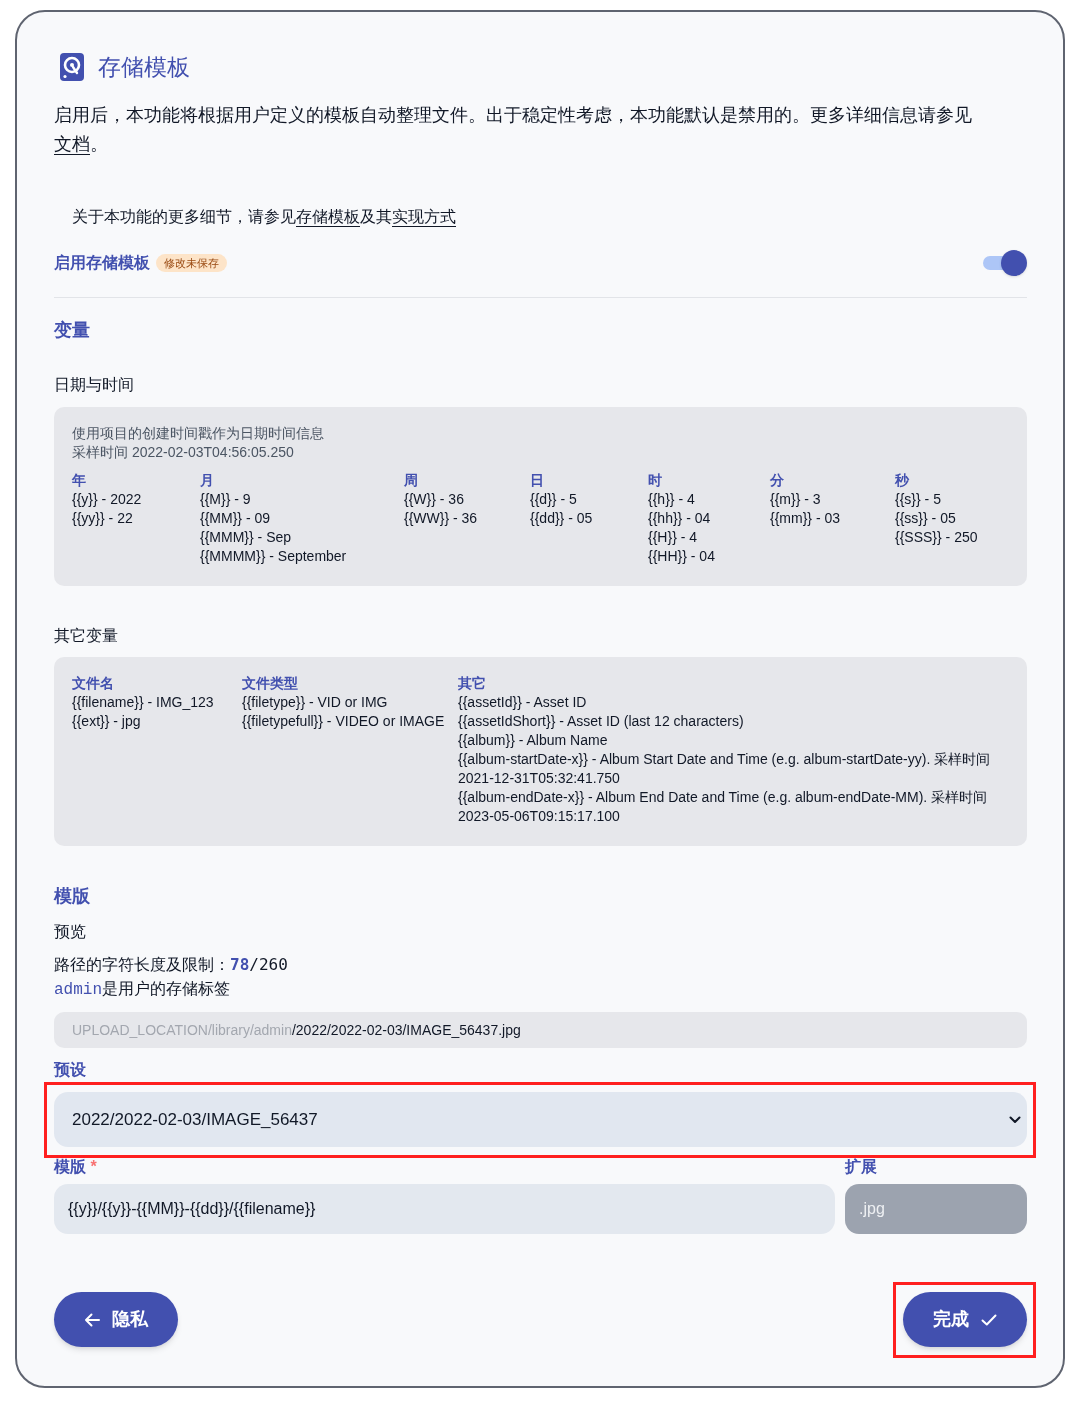  What do you see at coordinates (72, 330) in the screenshot?
I see `section-heading: 变量` at bounding box center [72, 330].